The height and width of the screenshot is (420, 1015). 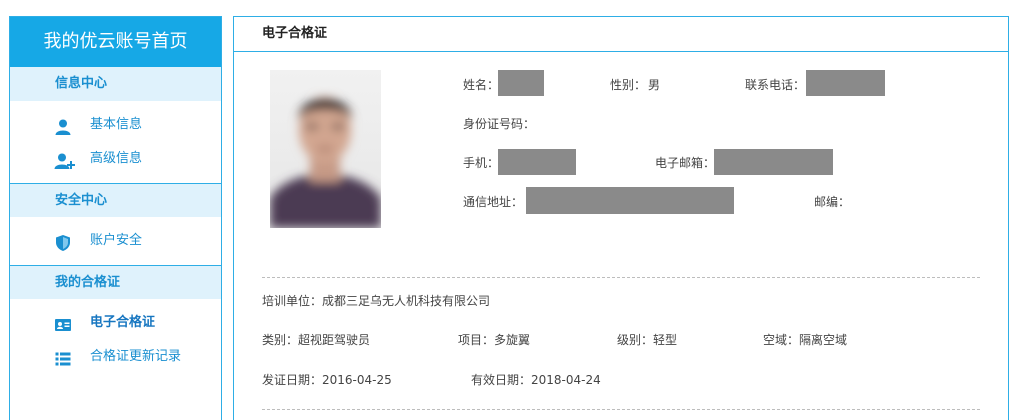 I want to click on level-label: 级别：, so click(x=635, y=340).